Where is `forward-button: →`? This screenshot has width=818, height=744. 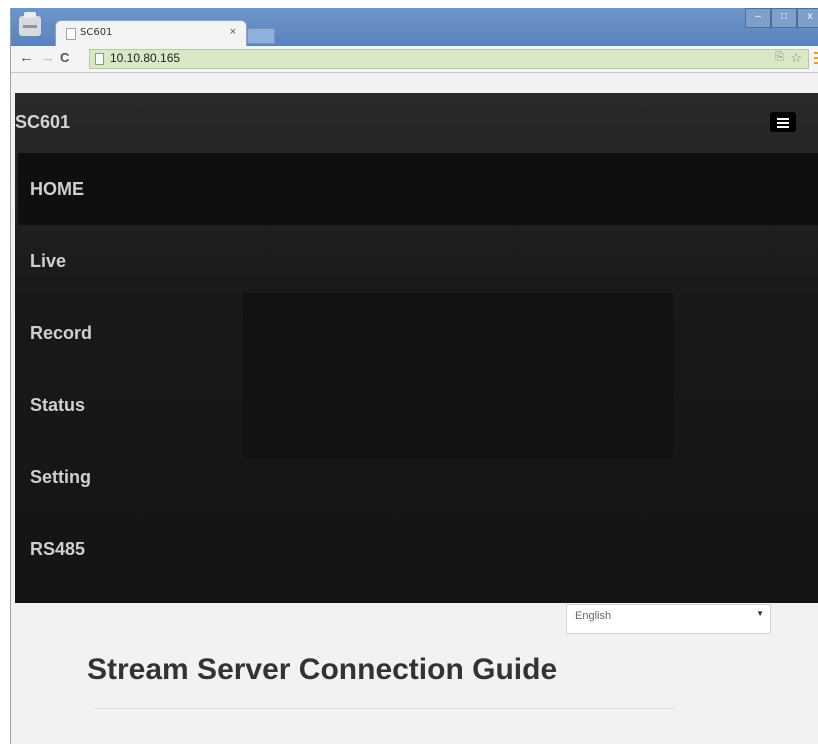
forward-button: → is located at coordinates (47, 58).